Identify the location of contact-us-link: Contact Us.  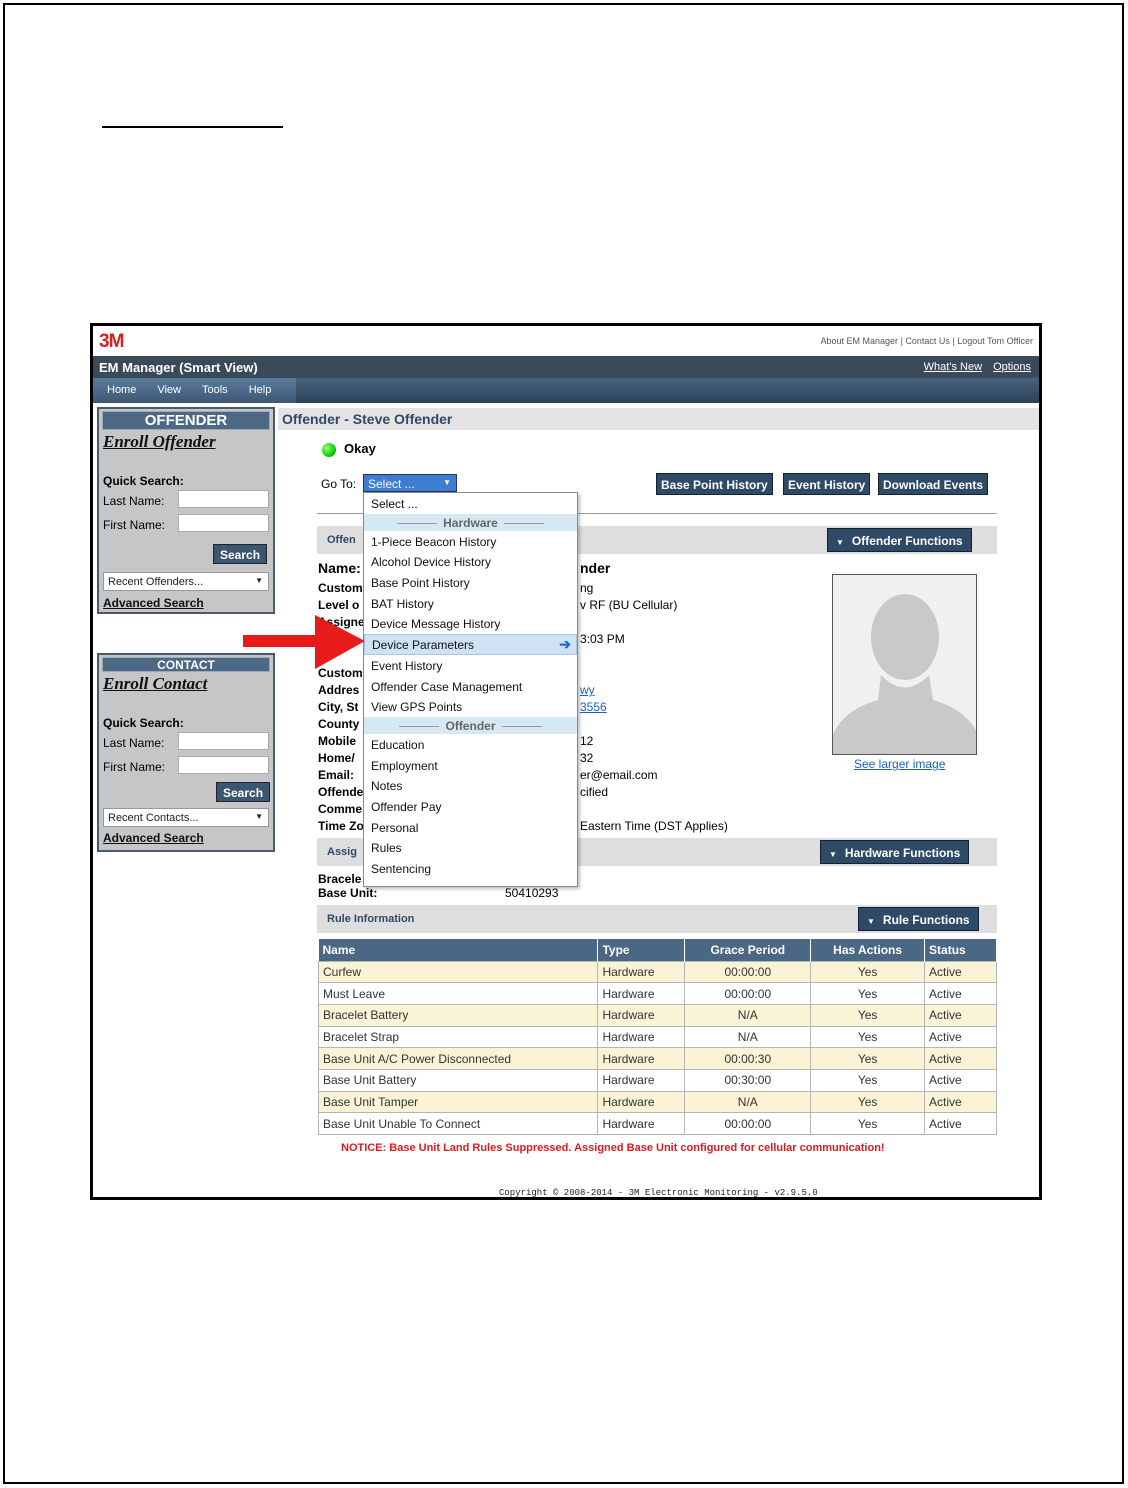
(927, 341).